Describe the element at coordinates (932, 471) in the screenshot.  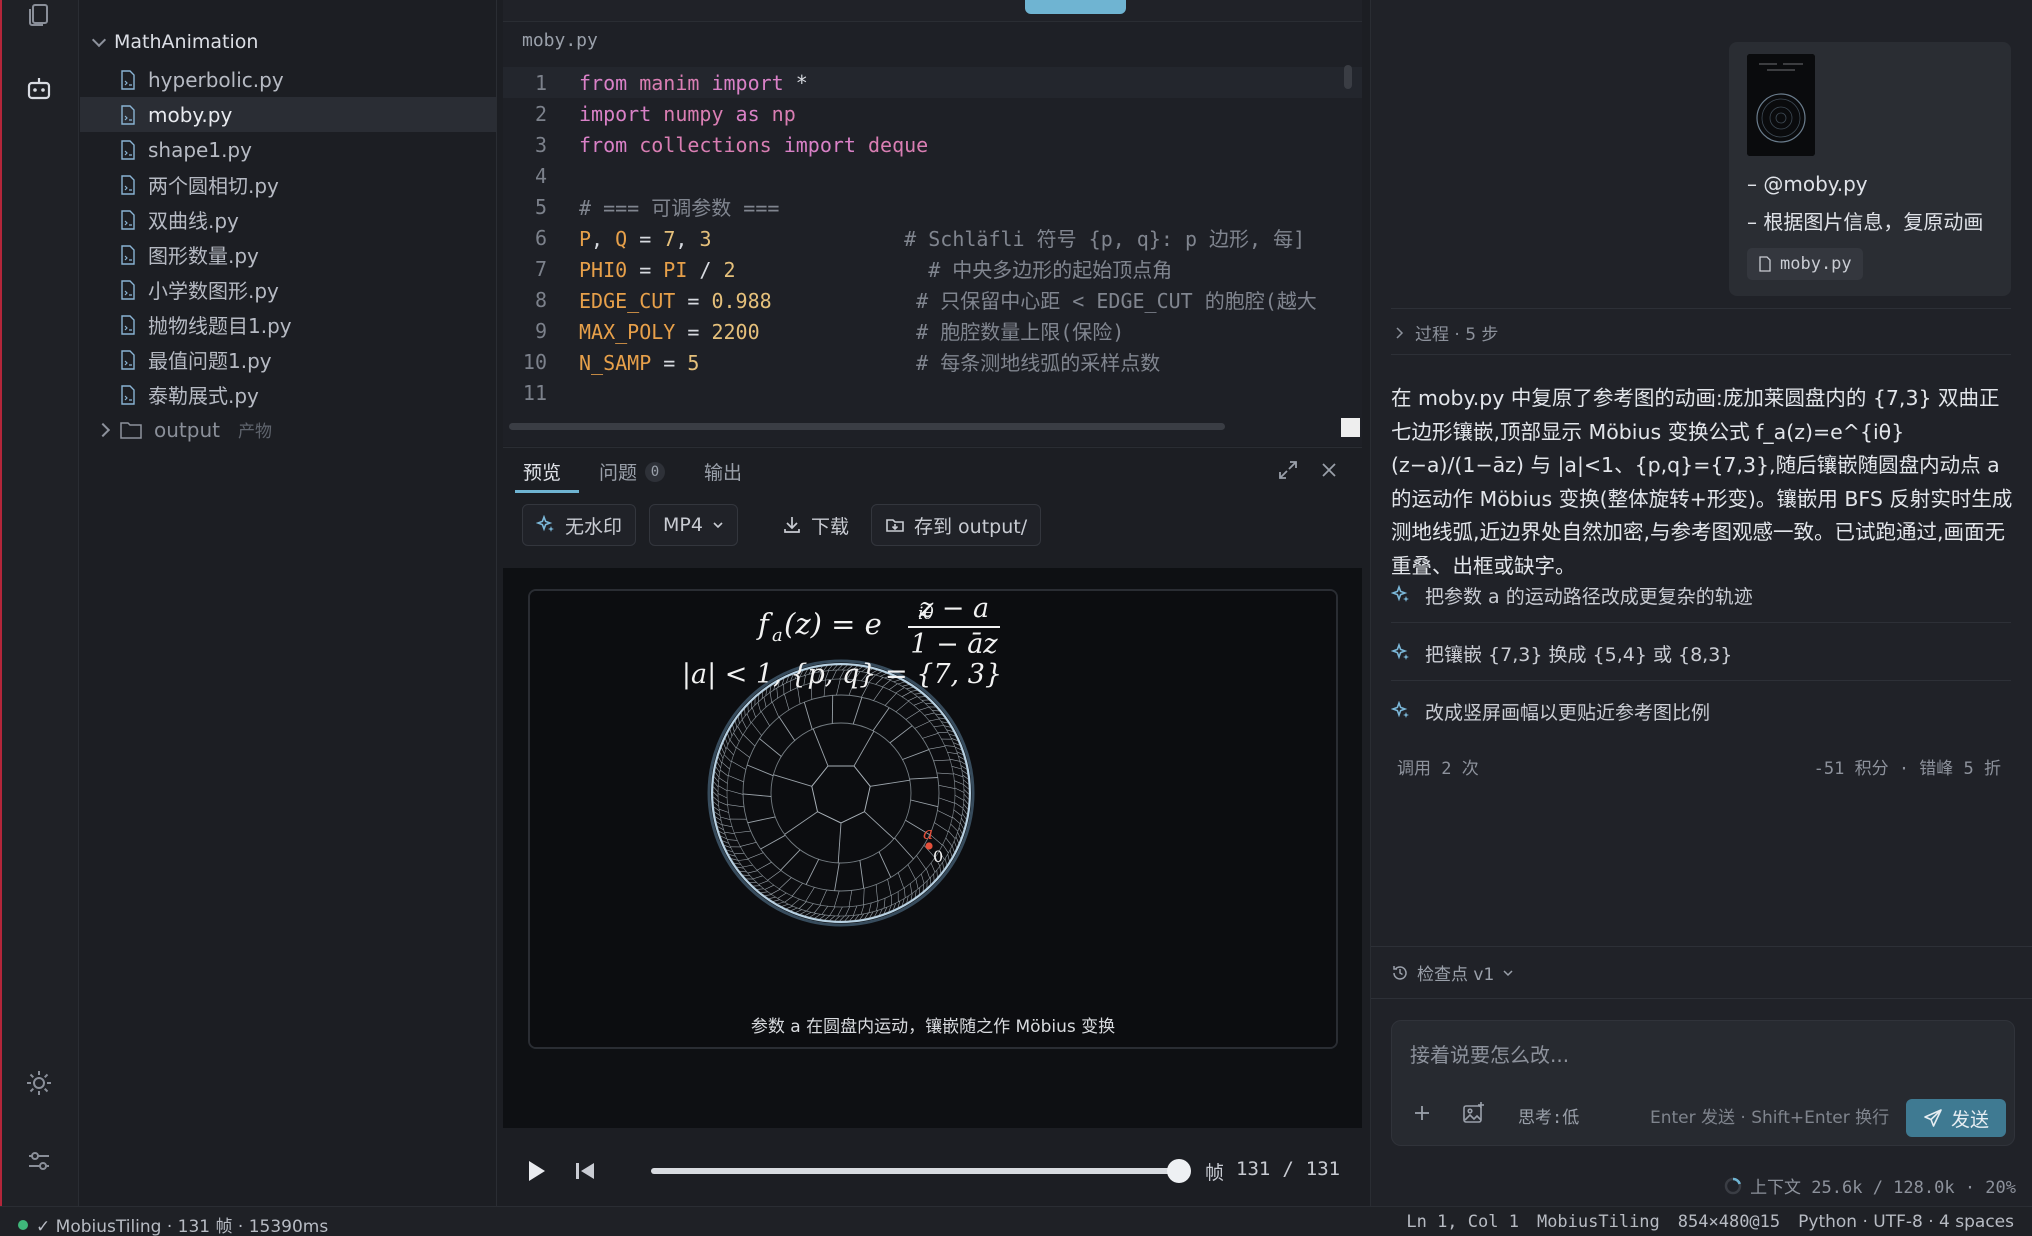
I see `panel-tabs: 预览 问题 0 输出` at that location.